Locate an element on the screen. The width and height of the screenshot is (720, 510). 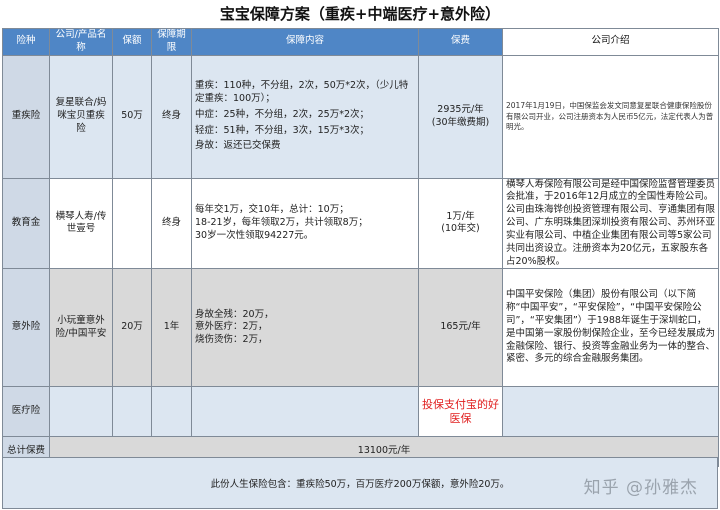
premium-value: 2935元/年 is located at coordinates (460, 109).